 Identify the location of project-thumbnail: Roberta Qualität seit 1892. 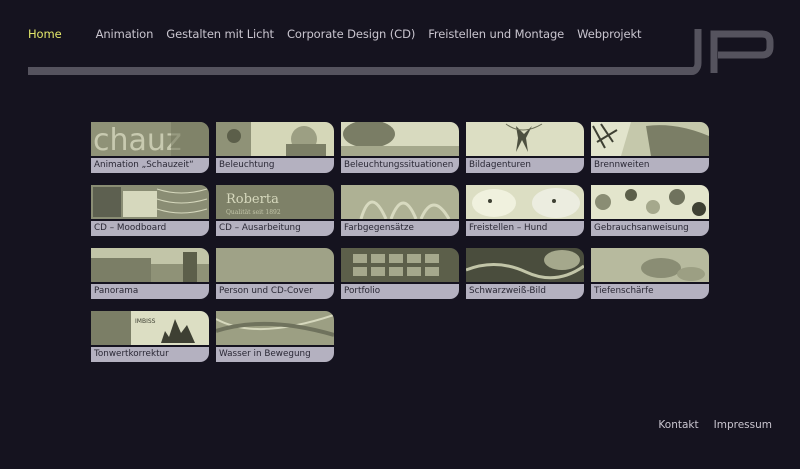
(275, 202).